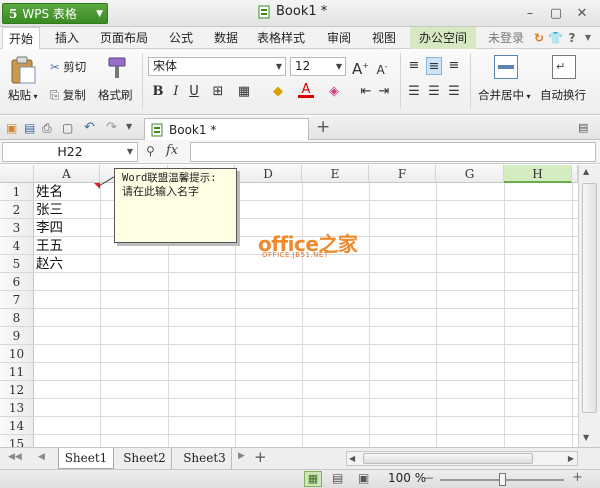 The width and height of the screenshot is (600, 488). What do you see at coordinates (306, 90) in the screenshot?
I see `font-color-icon: A` at bounding box center [306, 90].